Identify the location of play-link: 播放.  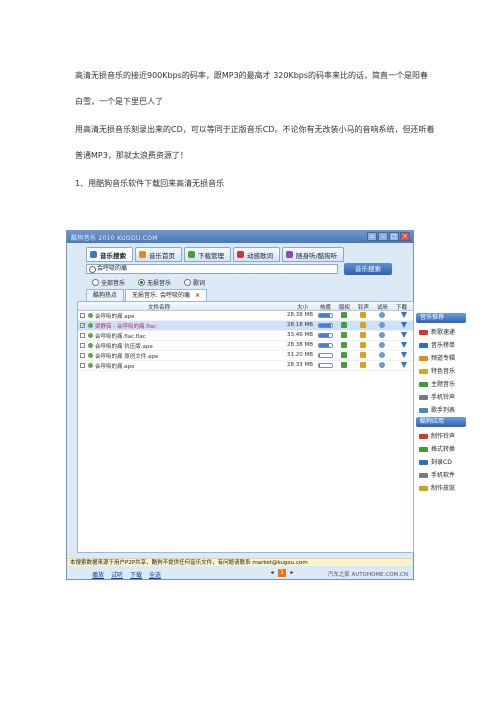
(98, 574).